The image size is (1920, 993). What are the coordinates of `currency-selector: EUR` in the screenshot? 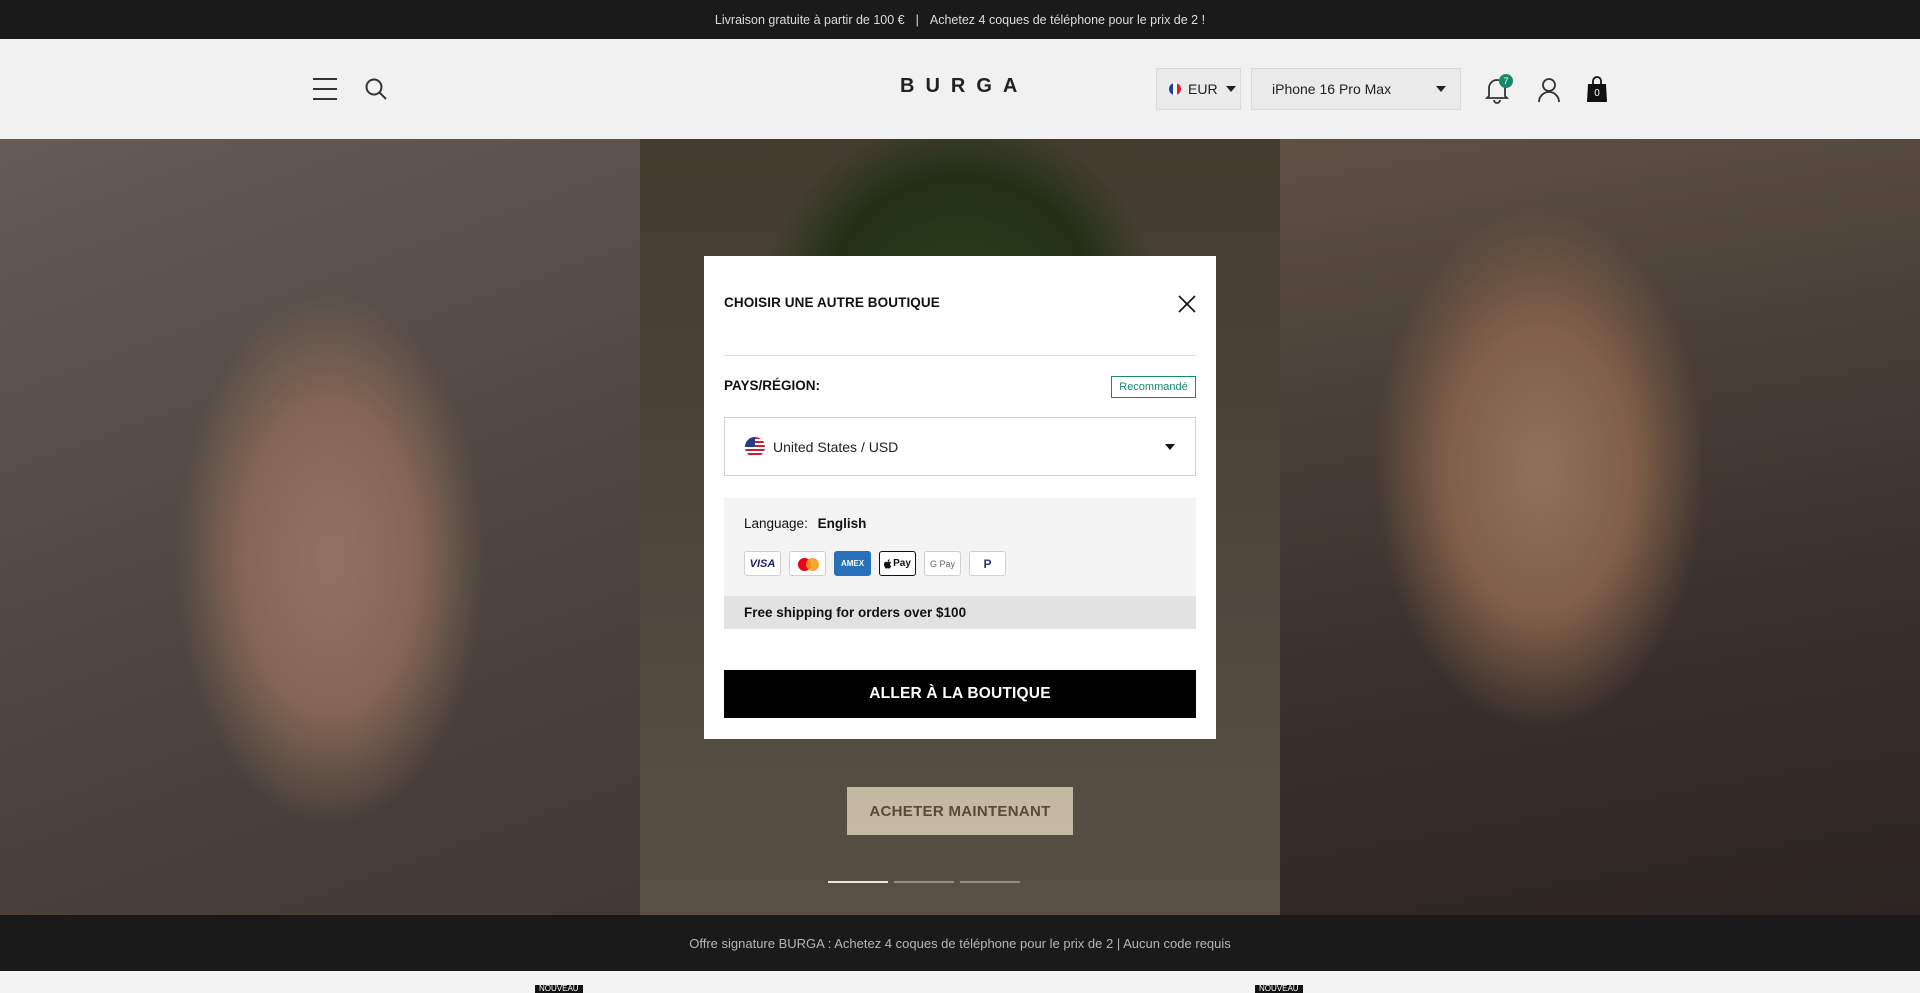 It's located at (1198, 89).